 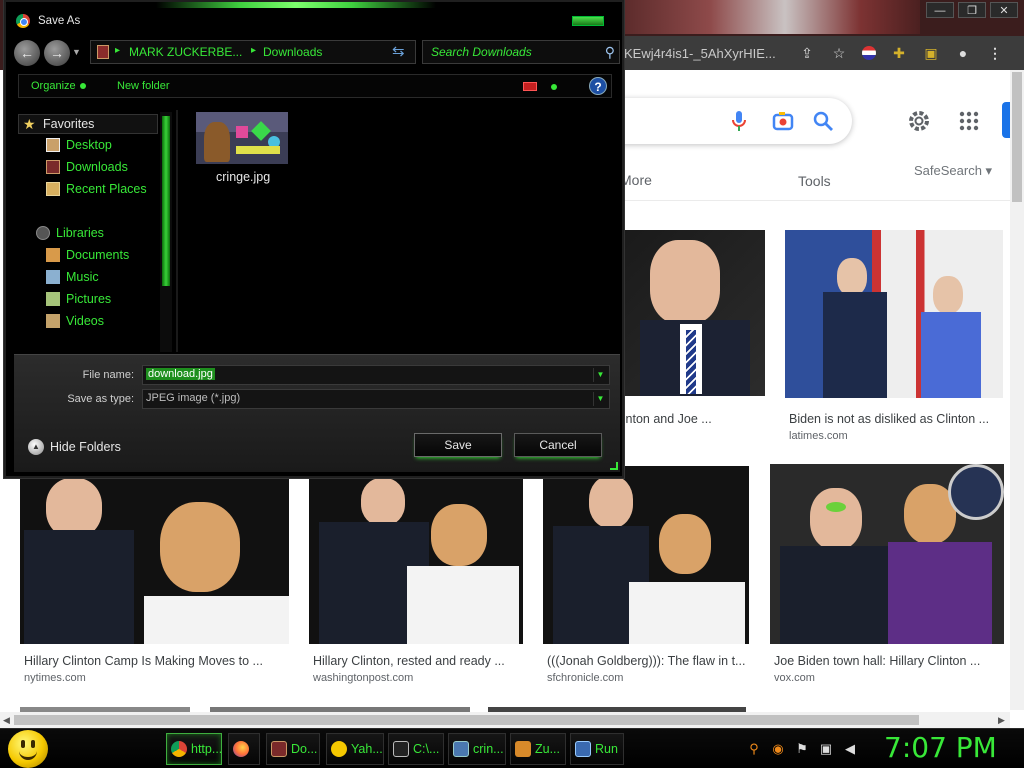 I want to click on google-apps-grid-icon, so click(x=969, y=121).